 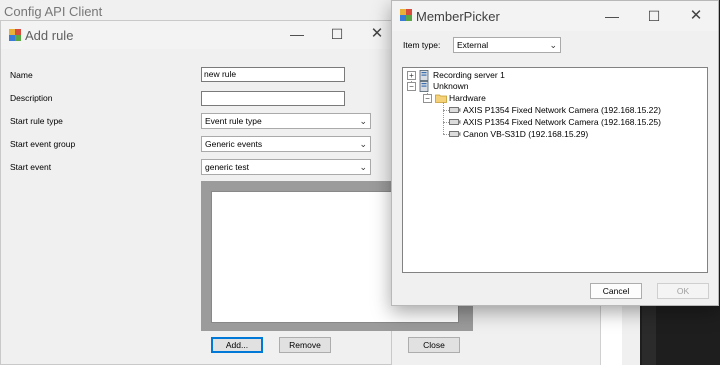 I want to click on start-event-value: generic test, so click(x=227, y=167).